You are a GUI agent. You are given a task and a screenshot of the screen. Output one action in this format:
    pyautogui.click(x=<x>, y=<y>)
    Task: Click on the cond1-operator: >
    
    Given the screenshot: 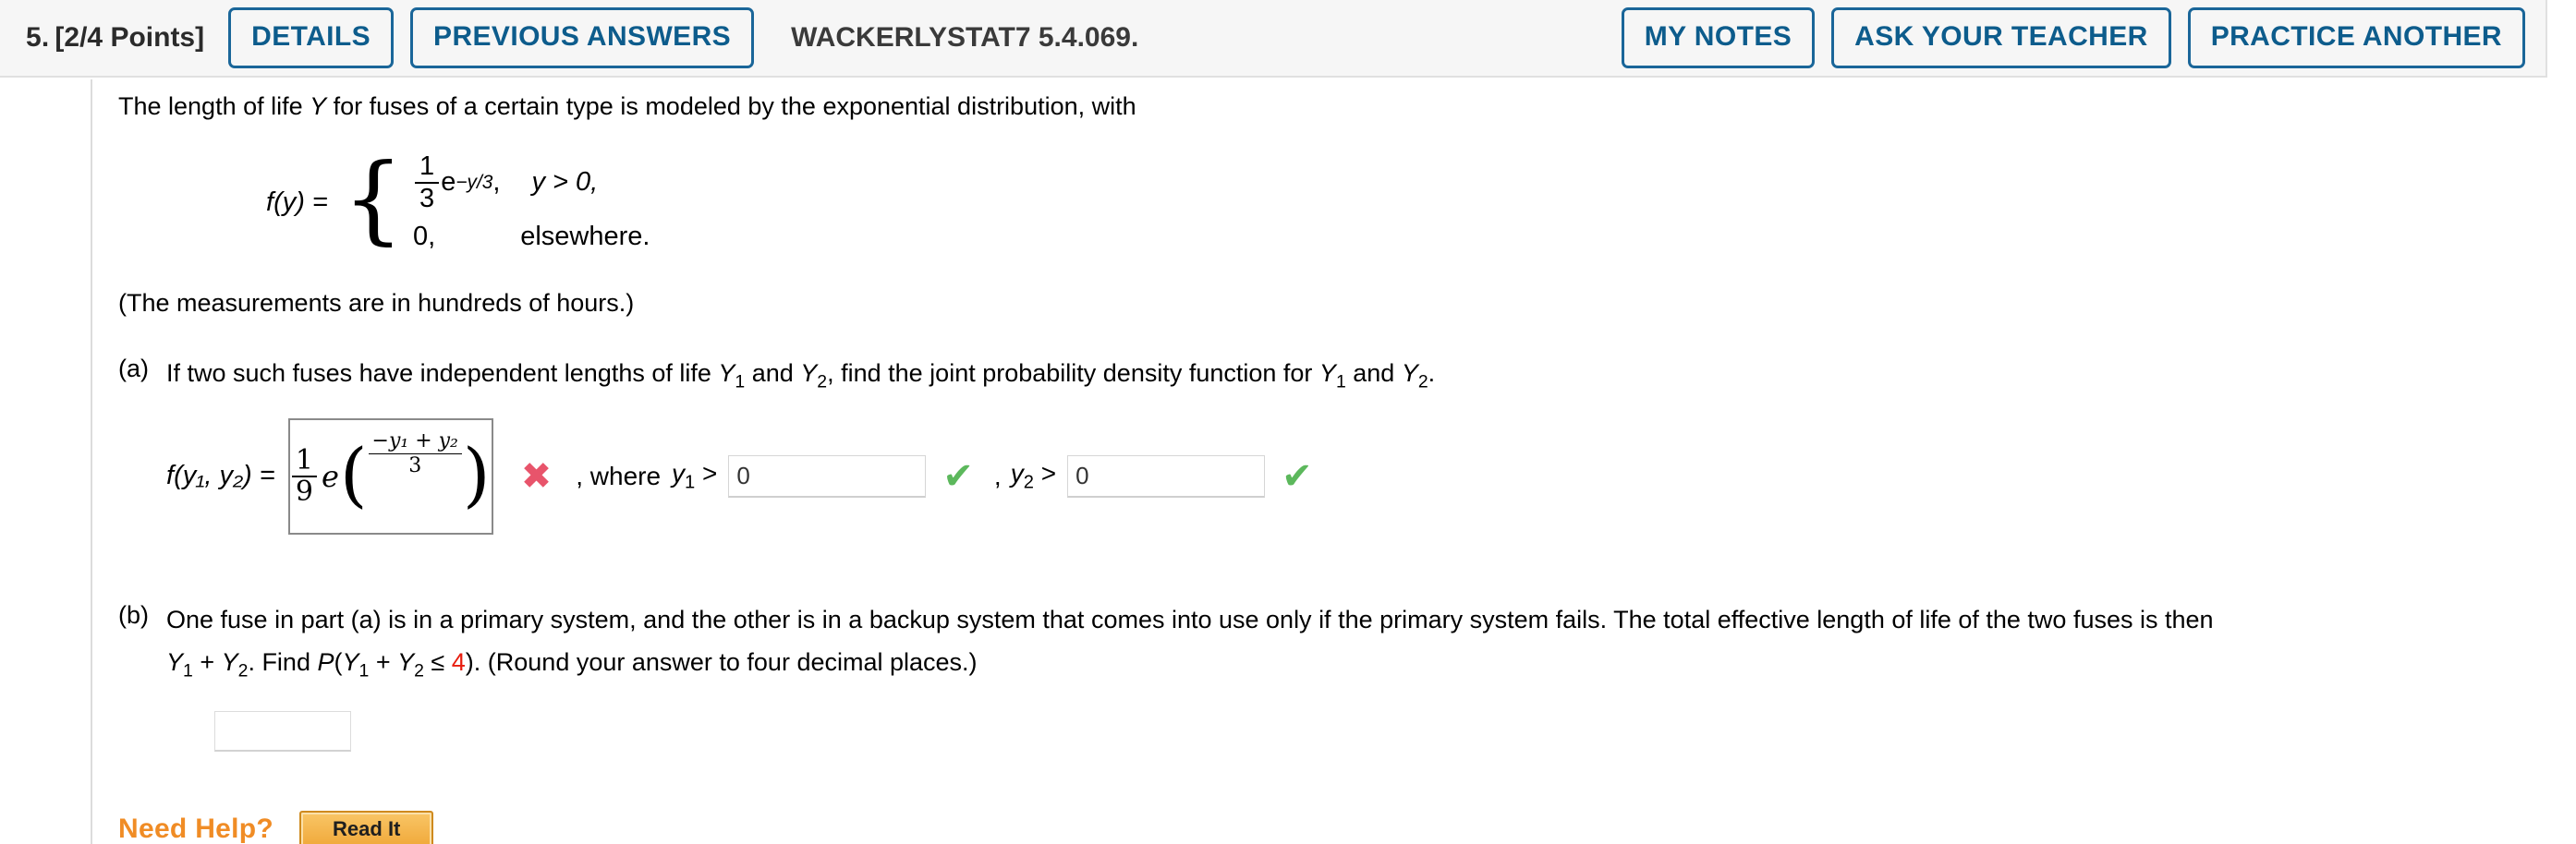 What is the action you would take?
    pyautogui.click(x=710, y=473)
    